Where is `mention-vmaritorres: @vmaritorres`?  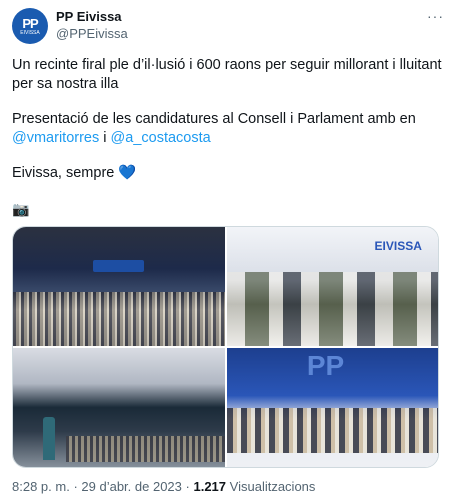
mention-vmaritorres: @vmaritorres is located at coordinates (55, 138).